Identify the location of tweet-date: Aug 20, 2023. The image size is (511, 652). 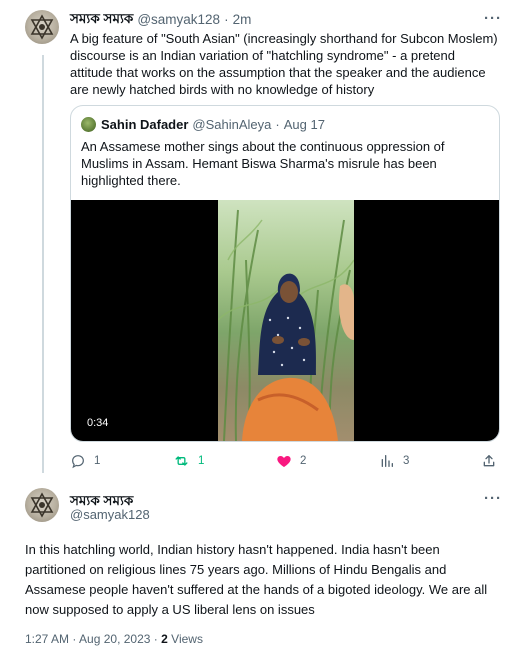
(114, 639).